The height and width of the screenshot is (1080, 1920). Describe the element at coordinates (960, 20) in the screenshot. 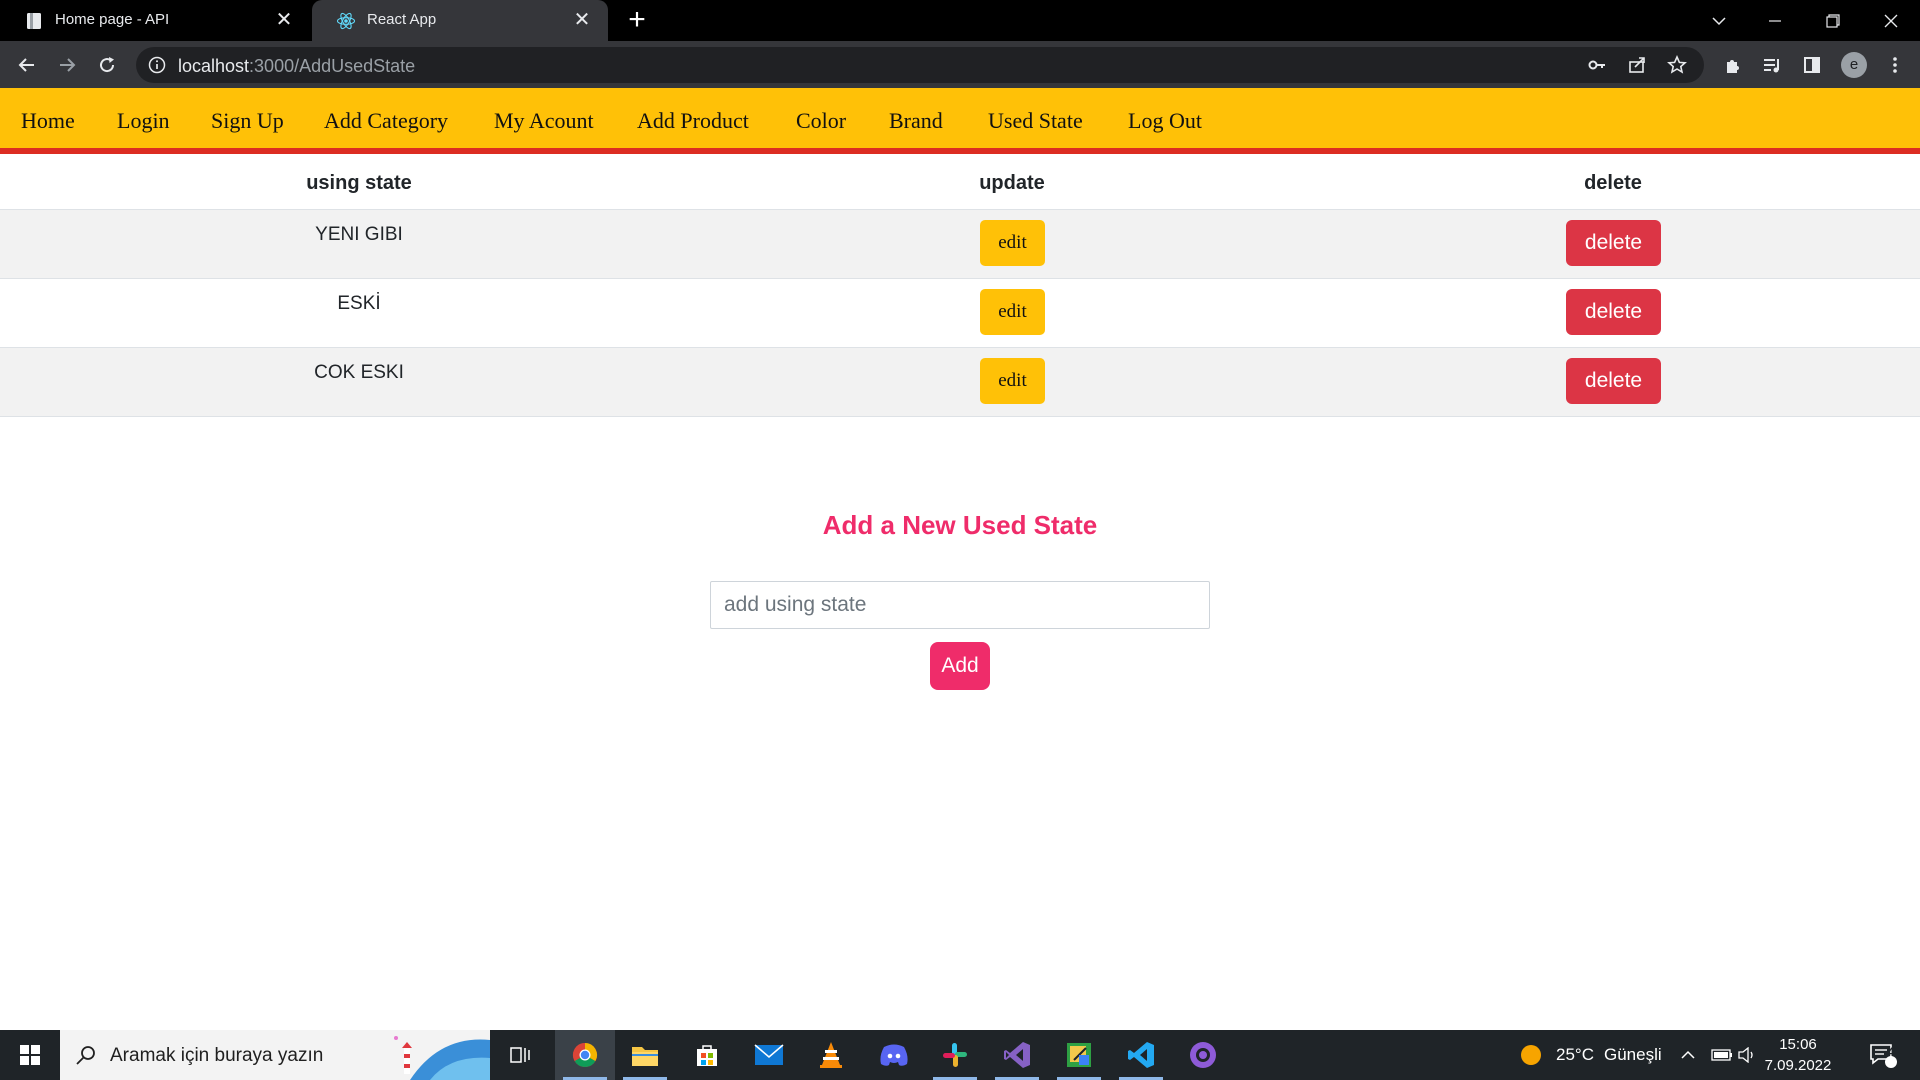

I see `browser-tab-strip: Home page - API ✕ React App ✕ +` at that location.